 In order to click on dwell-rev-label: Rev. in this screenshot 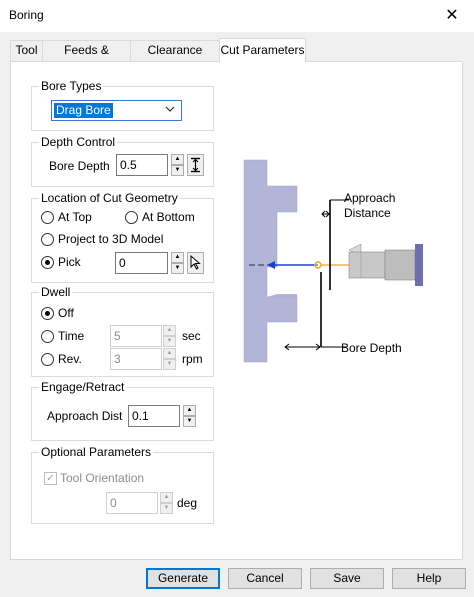, I will do `click(70, 359)`.